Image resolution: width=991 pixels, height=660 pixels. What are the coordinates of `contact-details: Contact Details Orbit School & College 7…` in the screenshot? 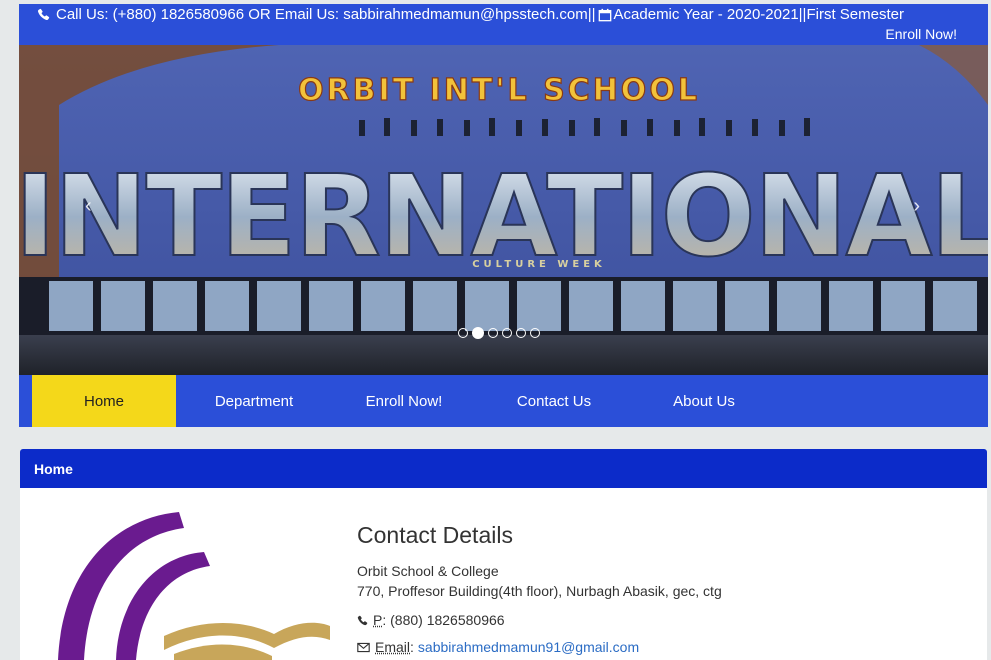 It's located at (539, 588).